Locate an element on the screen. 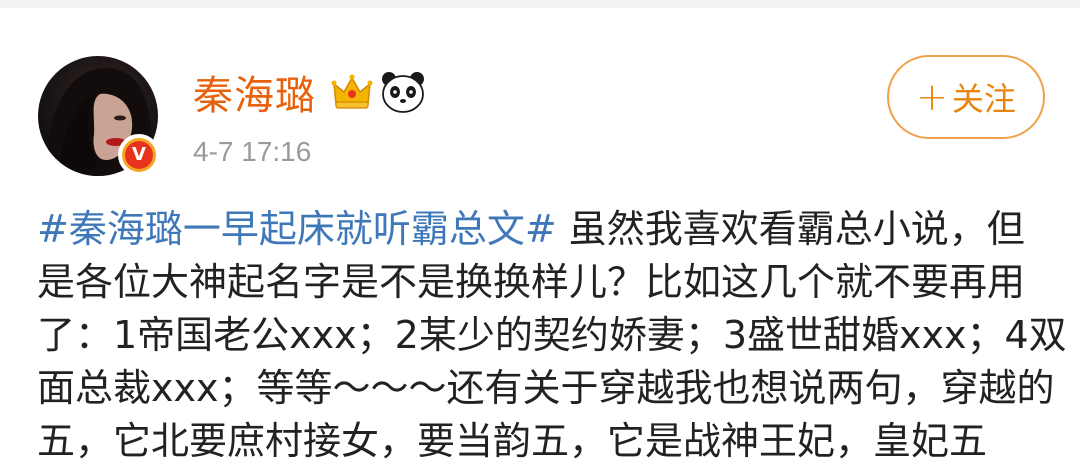  crown-icon is located at coordinates (352, 91).